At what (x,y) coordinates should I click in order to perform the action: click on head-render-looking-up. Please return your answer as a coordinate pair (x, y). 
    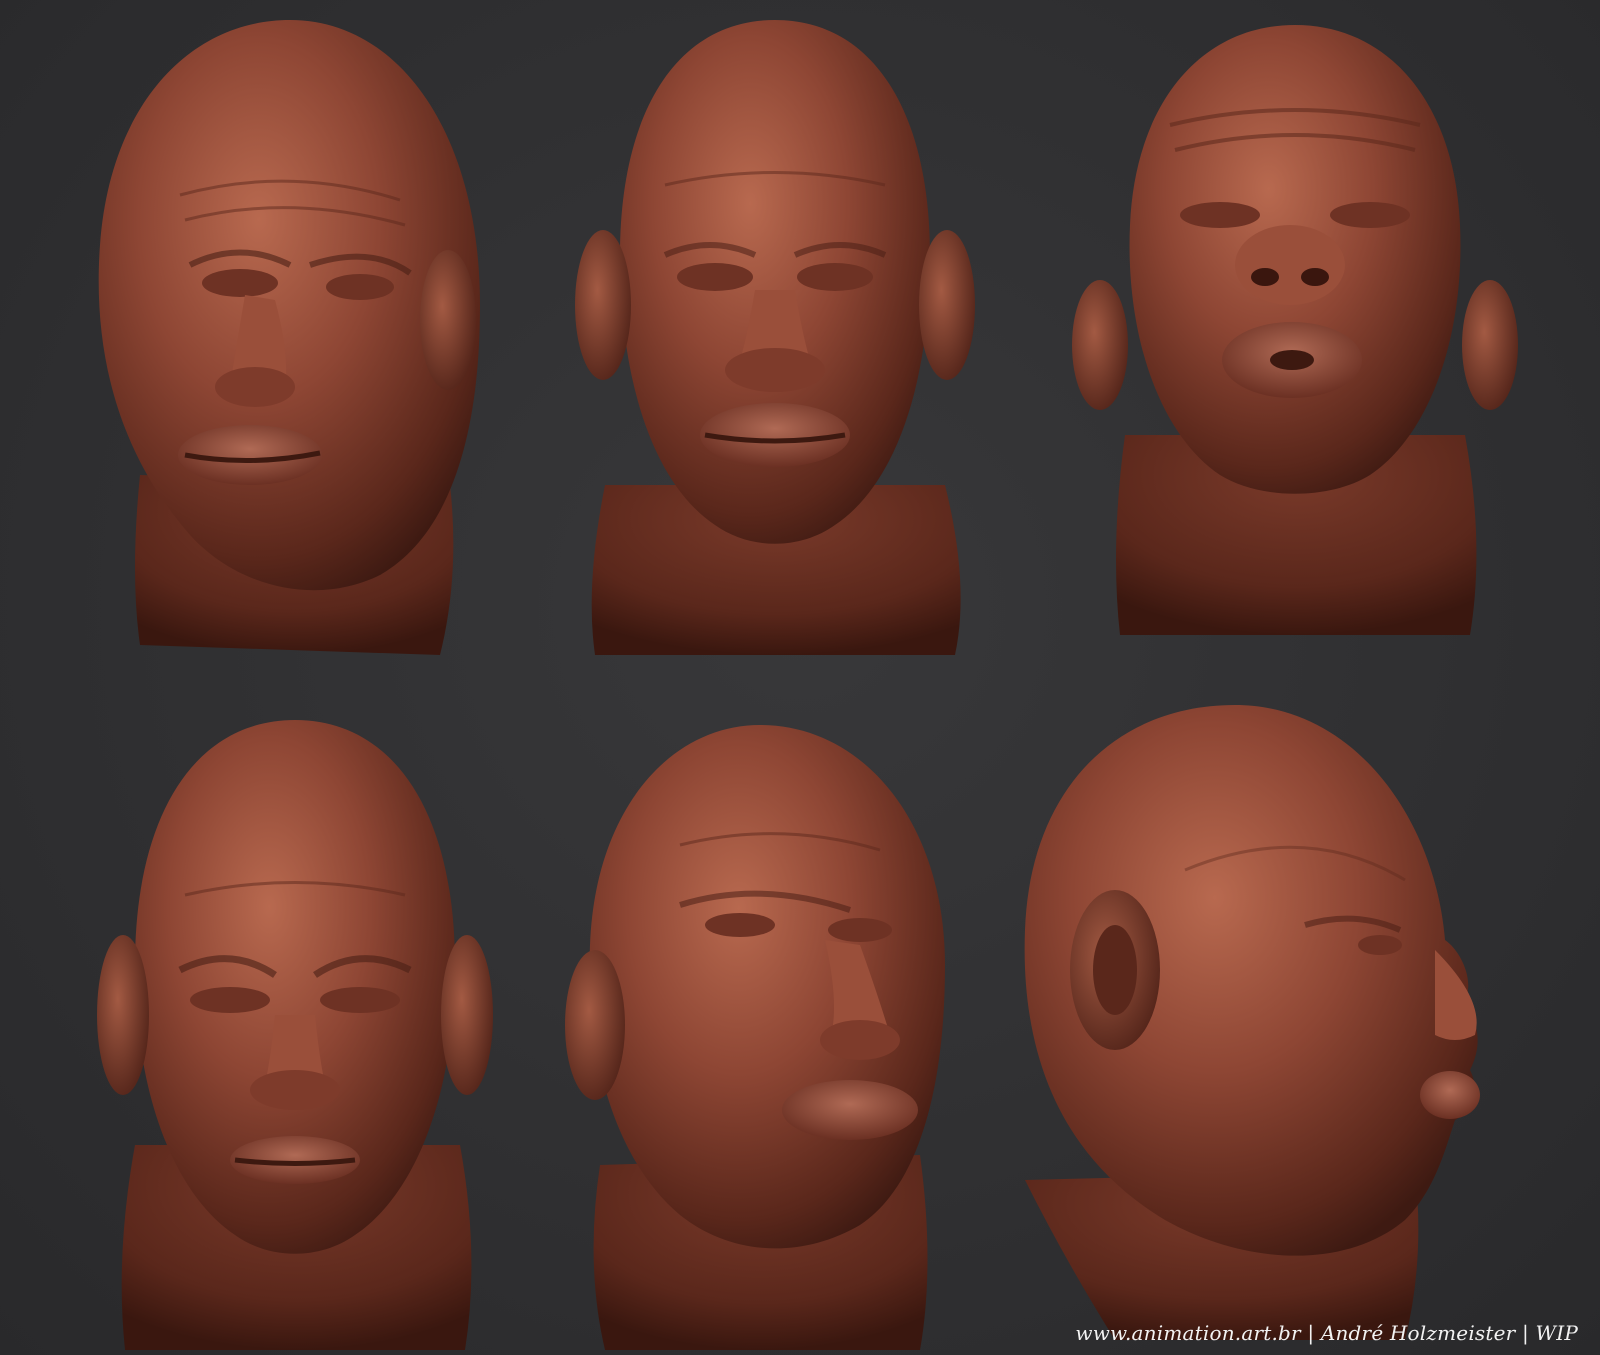
    Looking at the image, I should click on (1295, 335).